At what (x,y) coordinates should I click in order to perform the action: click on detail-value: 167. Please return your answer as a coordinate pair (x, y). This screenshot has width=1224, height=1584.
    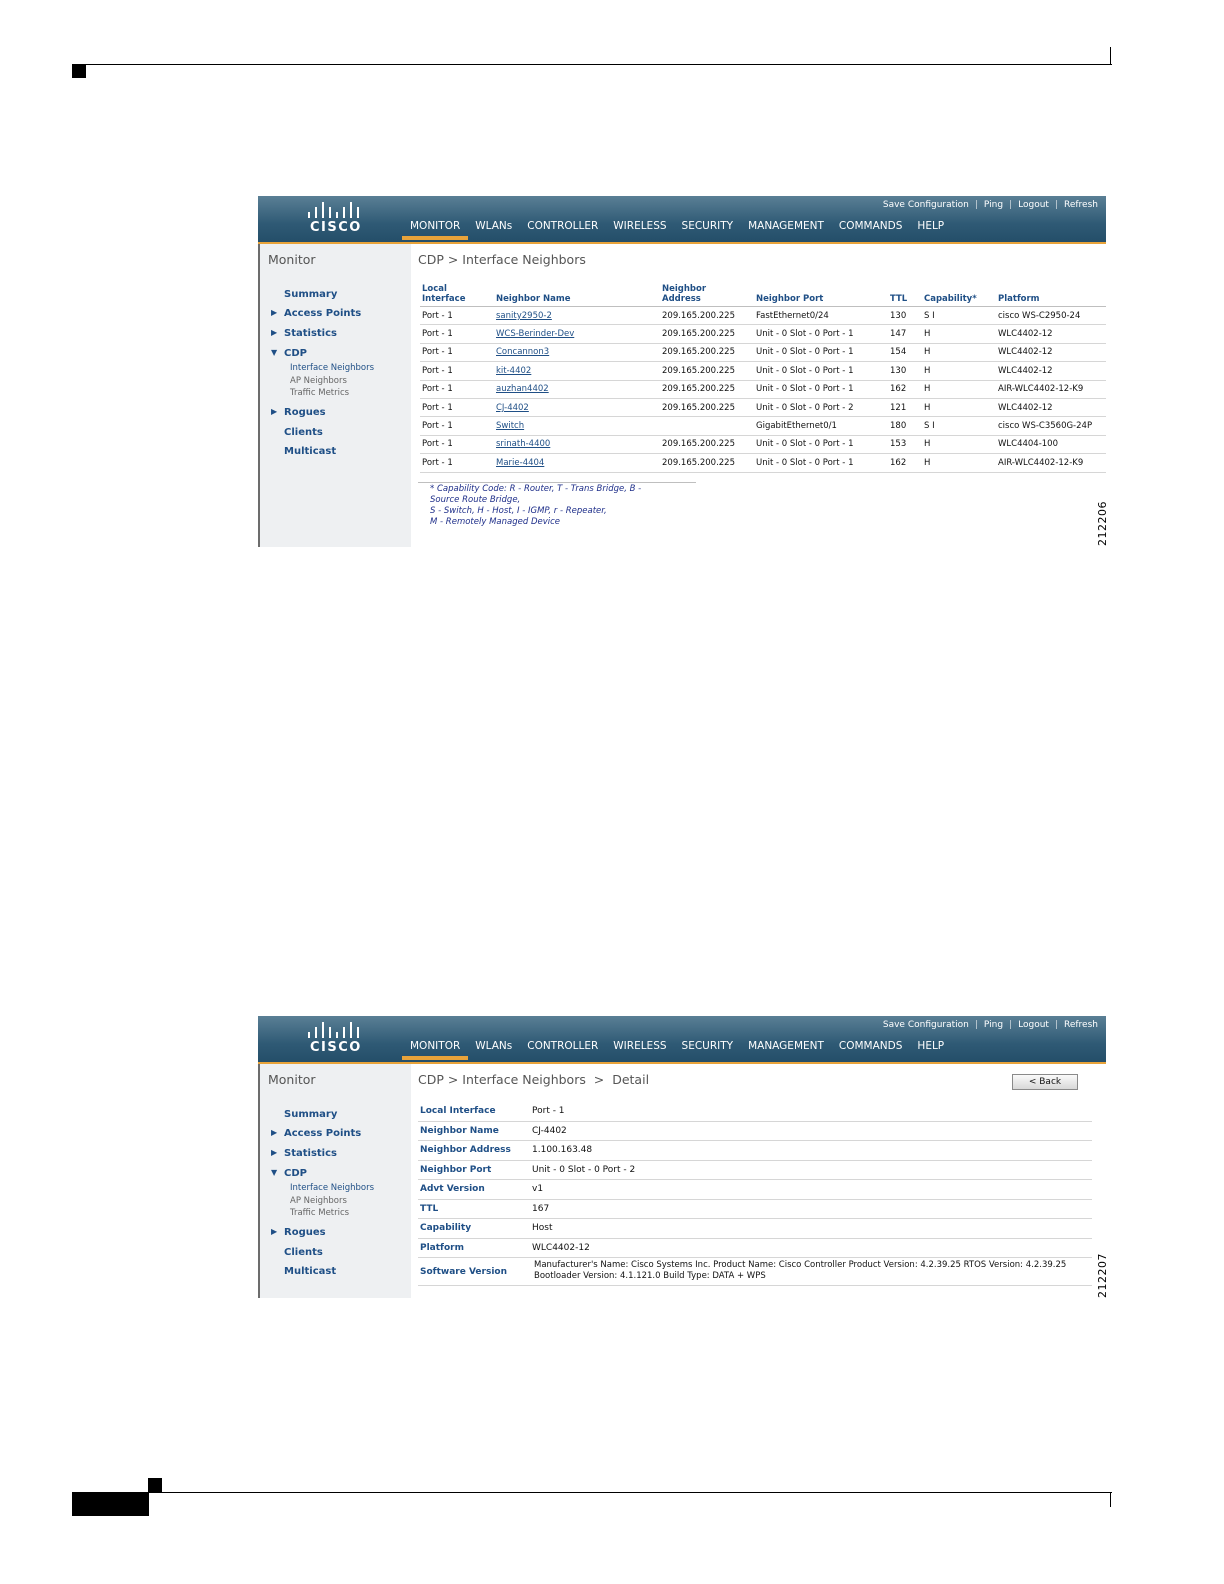
    Looking at the image, I should click on (541, 1208).